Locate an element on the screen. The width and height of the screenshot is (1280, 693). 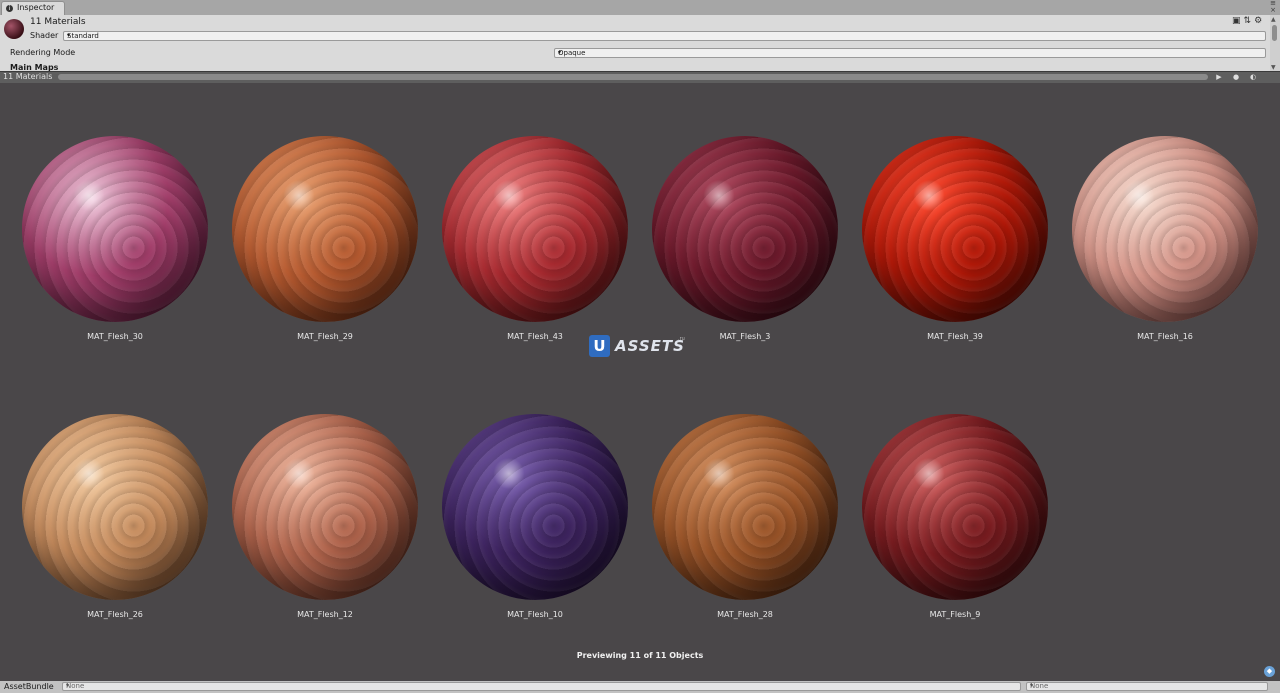
assetbundle-label: AssetBundle is located at coordinates (29, 686).